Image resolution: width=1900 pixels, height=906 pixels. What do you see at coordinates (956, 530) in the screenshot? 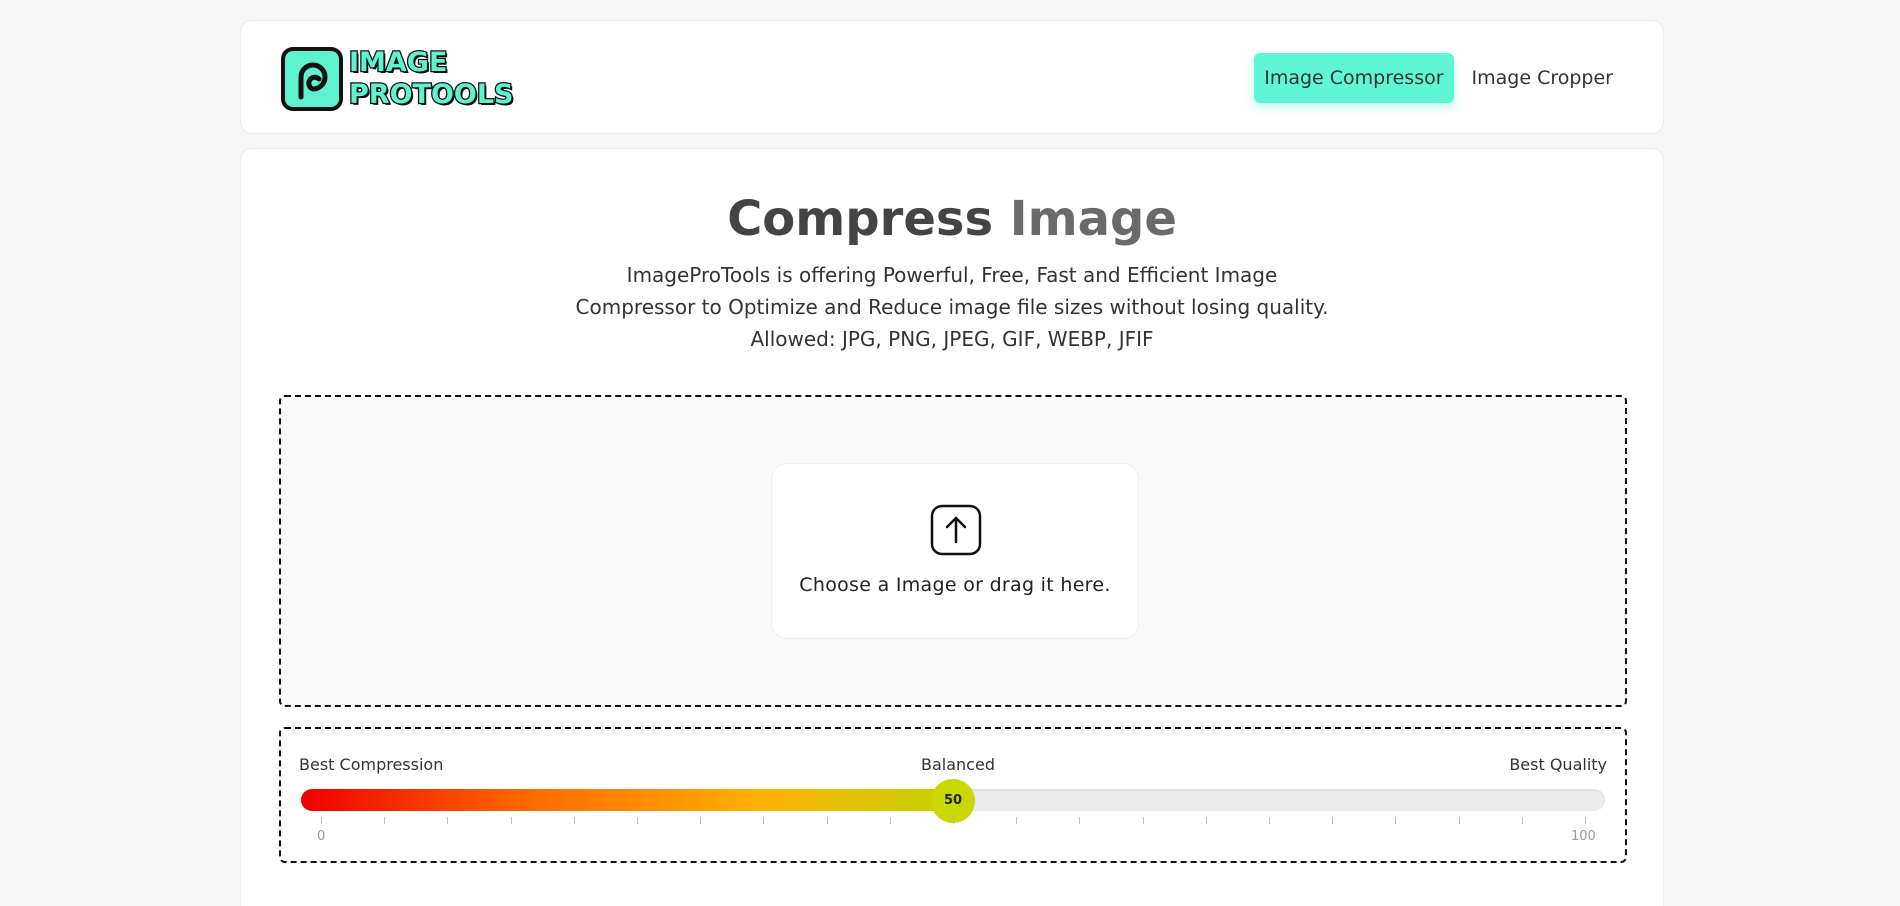
I see `upload-arrow-icon` at bounding box center [956, 530].